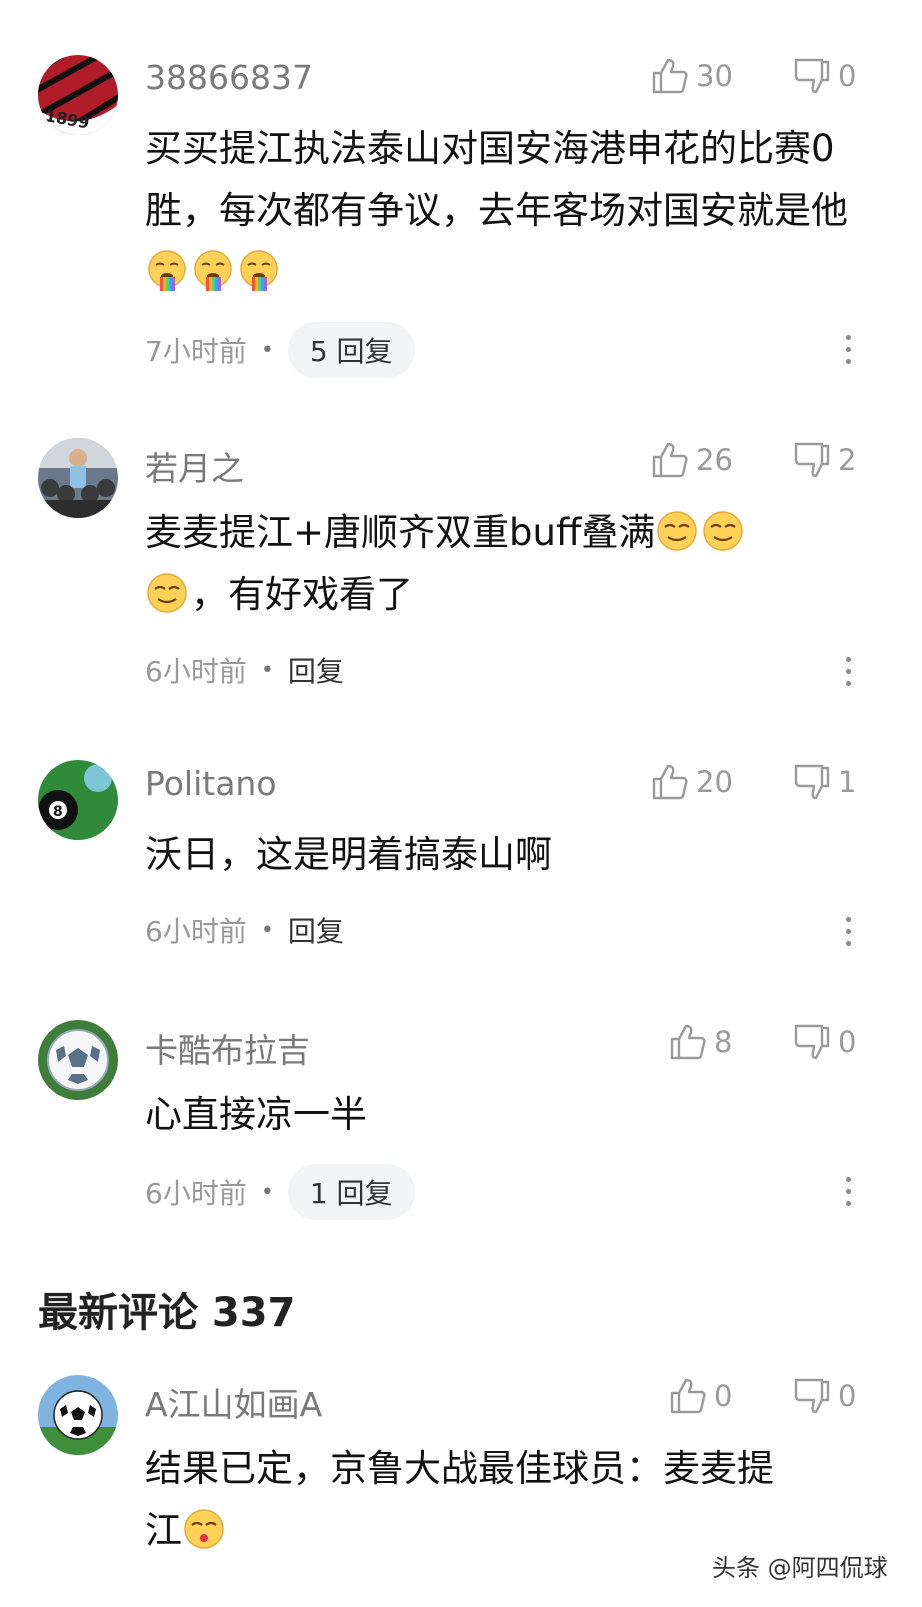  Describe the element at coordinates (196, 351) in the screenshot. I see `timestamp: 7小时前` at that location.